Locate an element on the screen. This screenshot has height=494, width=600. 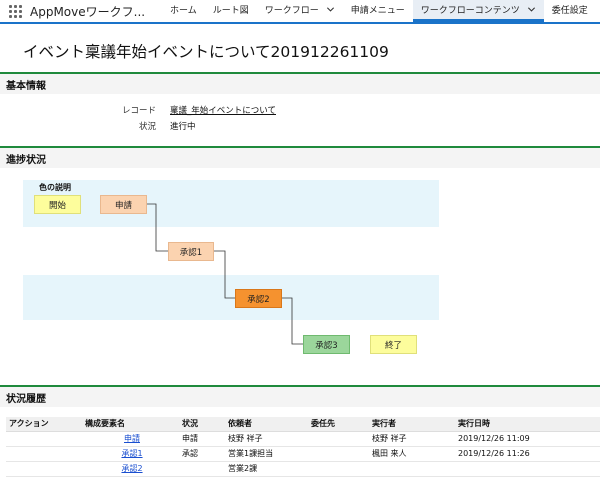
nav-item-workflow: ワークフロー is located at coordinates (300, 11).